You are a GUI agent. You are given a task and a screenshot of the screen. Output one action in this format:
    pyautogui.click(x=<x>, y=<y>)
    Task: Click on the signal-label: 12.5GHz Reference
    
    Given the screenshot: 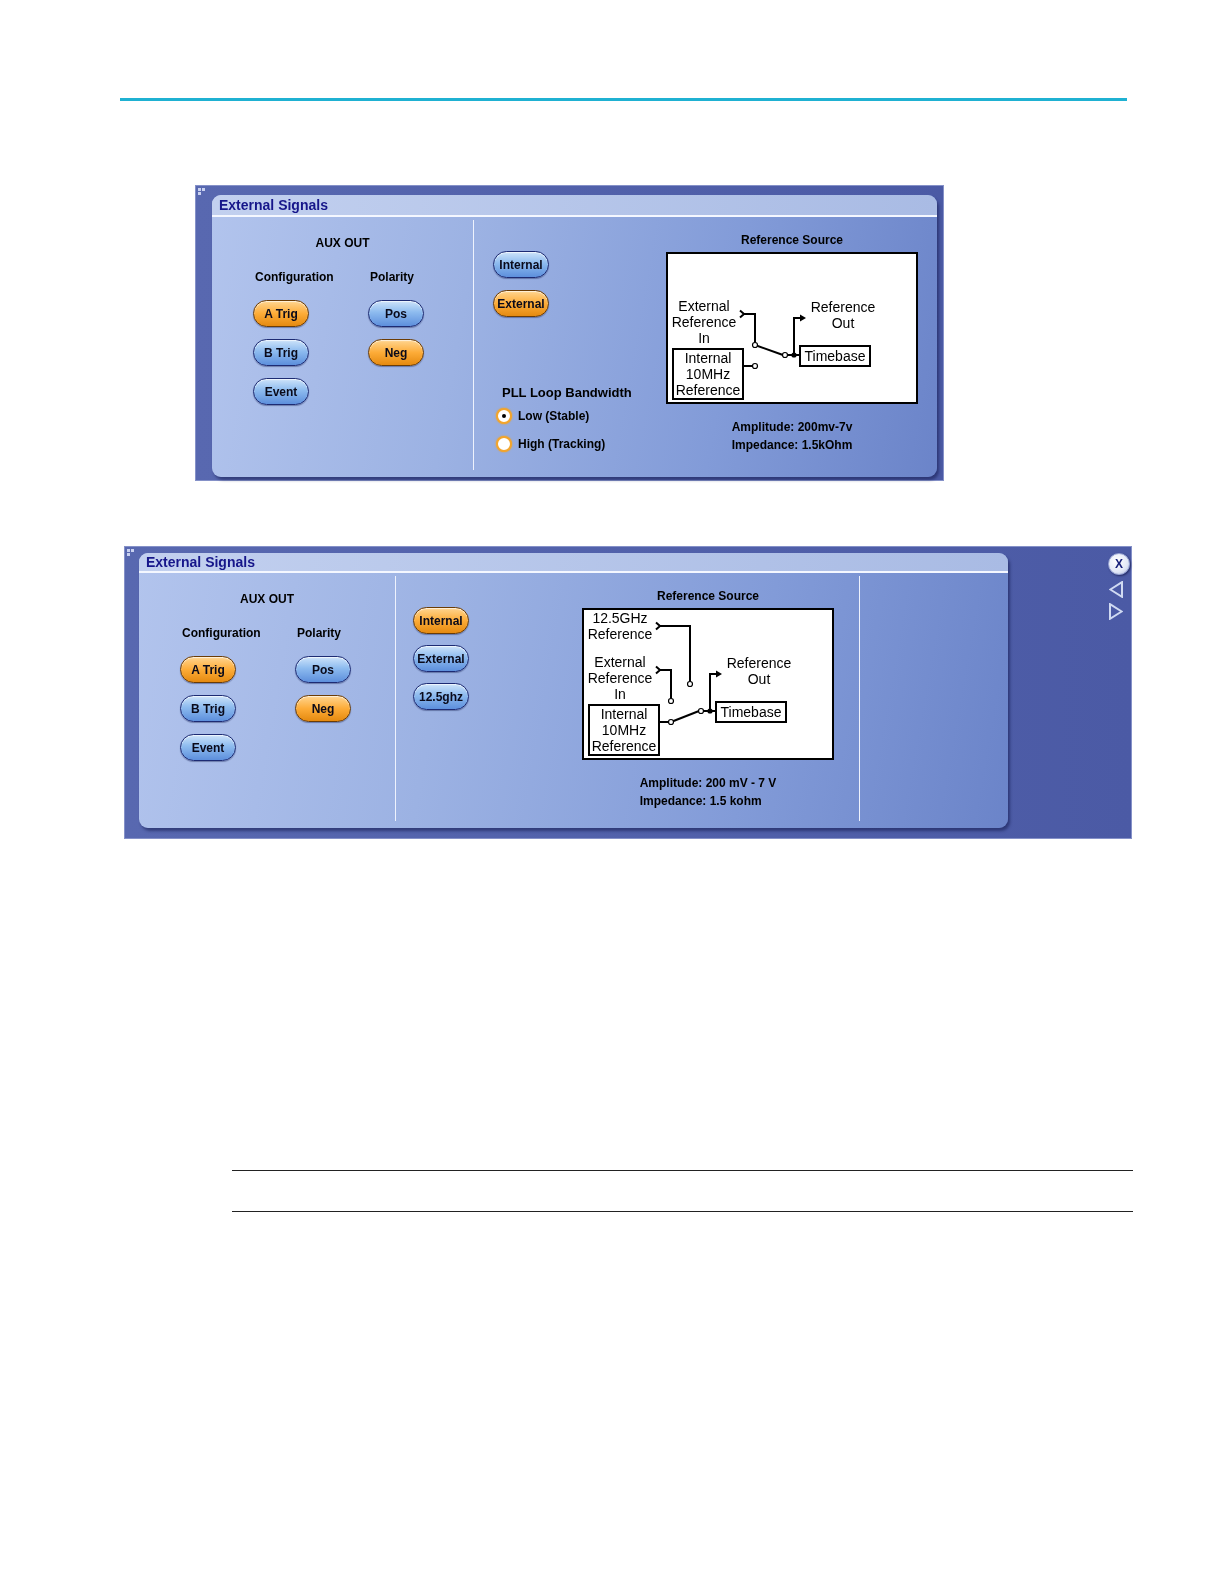 What is the action you would take?
    pyautogui.click(x=620, y=626)
    